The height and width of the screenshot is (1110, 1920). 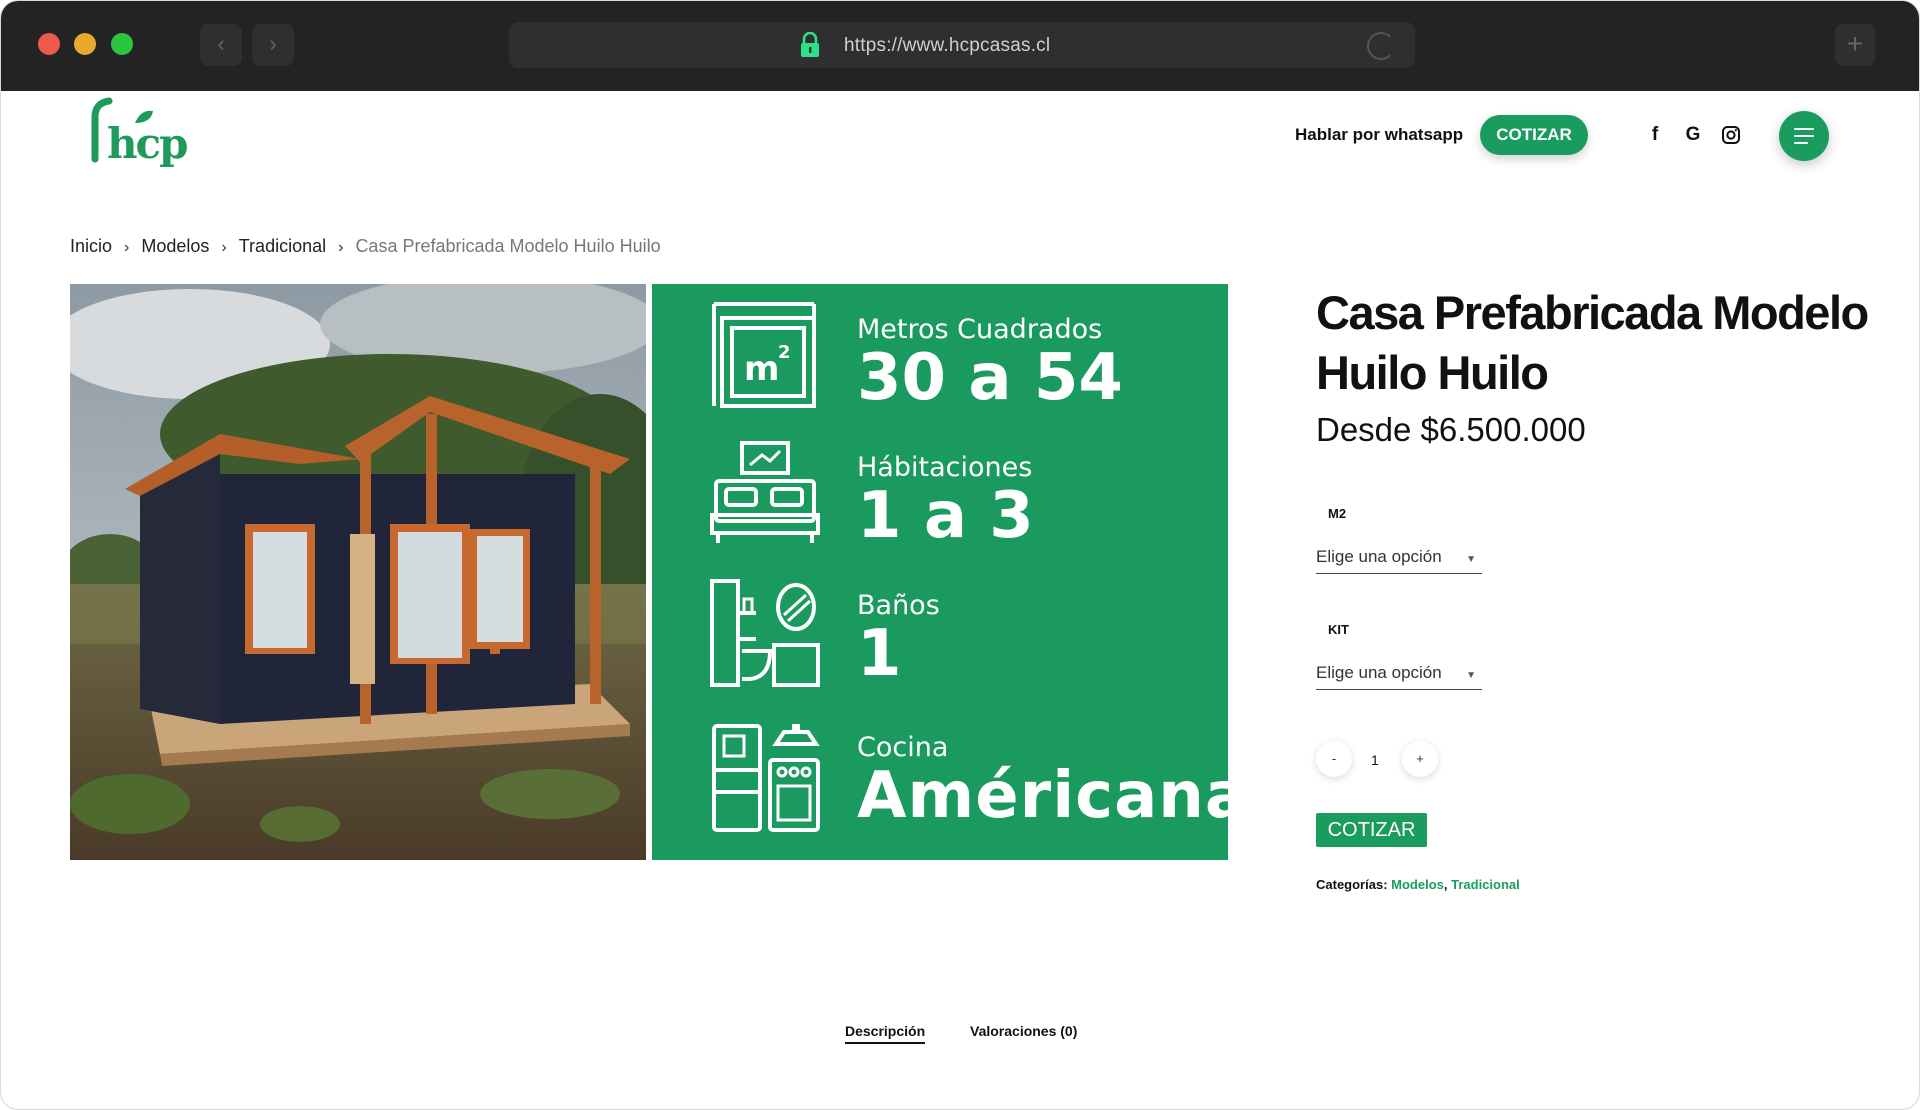 I want to click on browser-toolbar: ‹ › https://www.hcpcasas.cl +, so click(x=960, y=46).